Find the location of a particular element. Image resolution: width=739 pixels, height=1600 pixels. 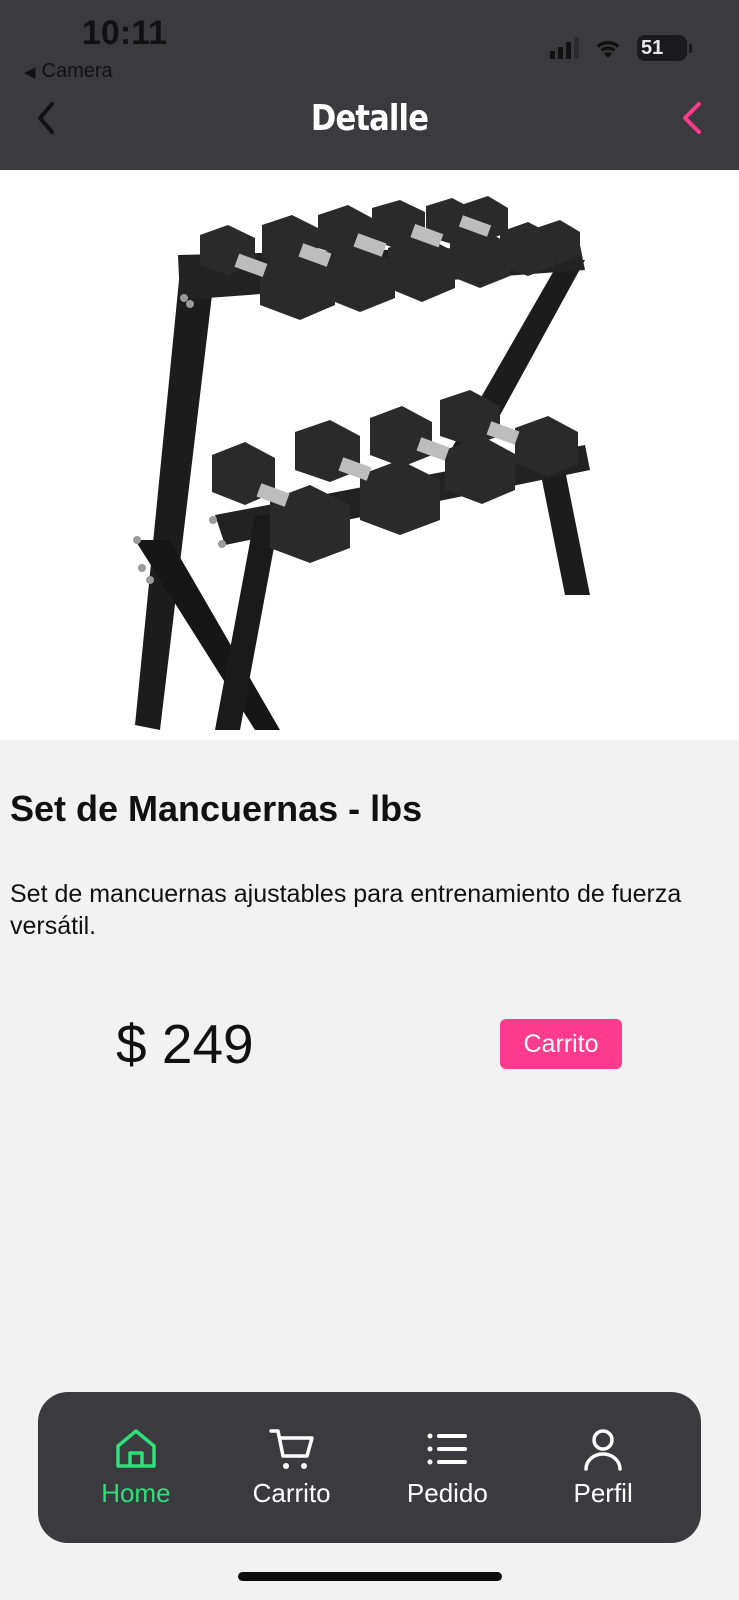

battery-level: 51 is located at coordinates (652, 47).